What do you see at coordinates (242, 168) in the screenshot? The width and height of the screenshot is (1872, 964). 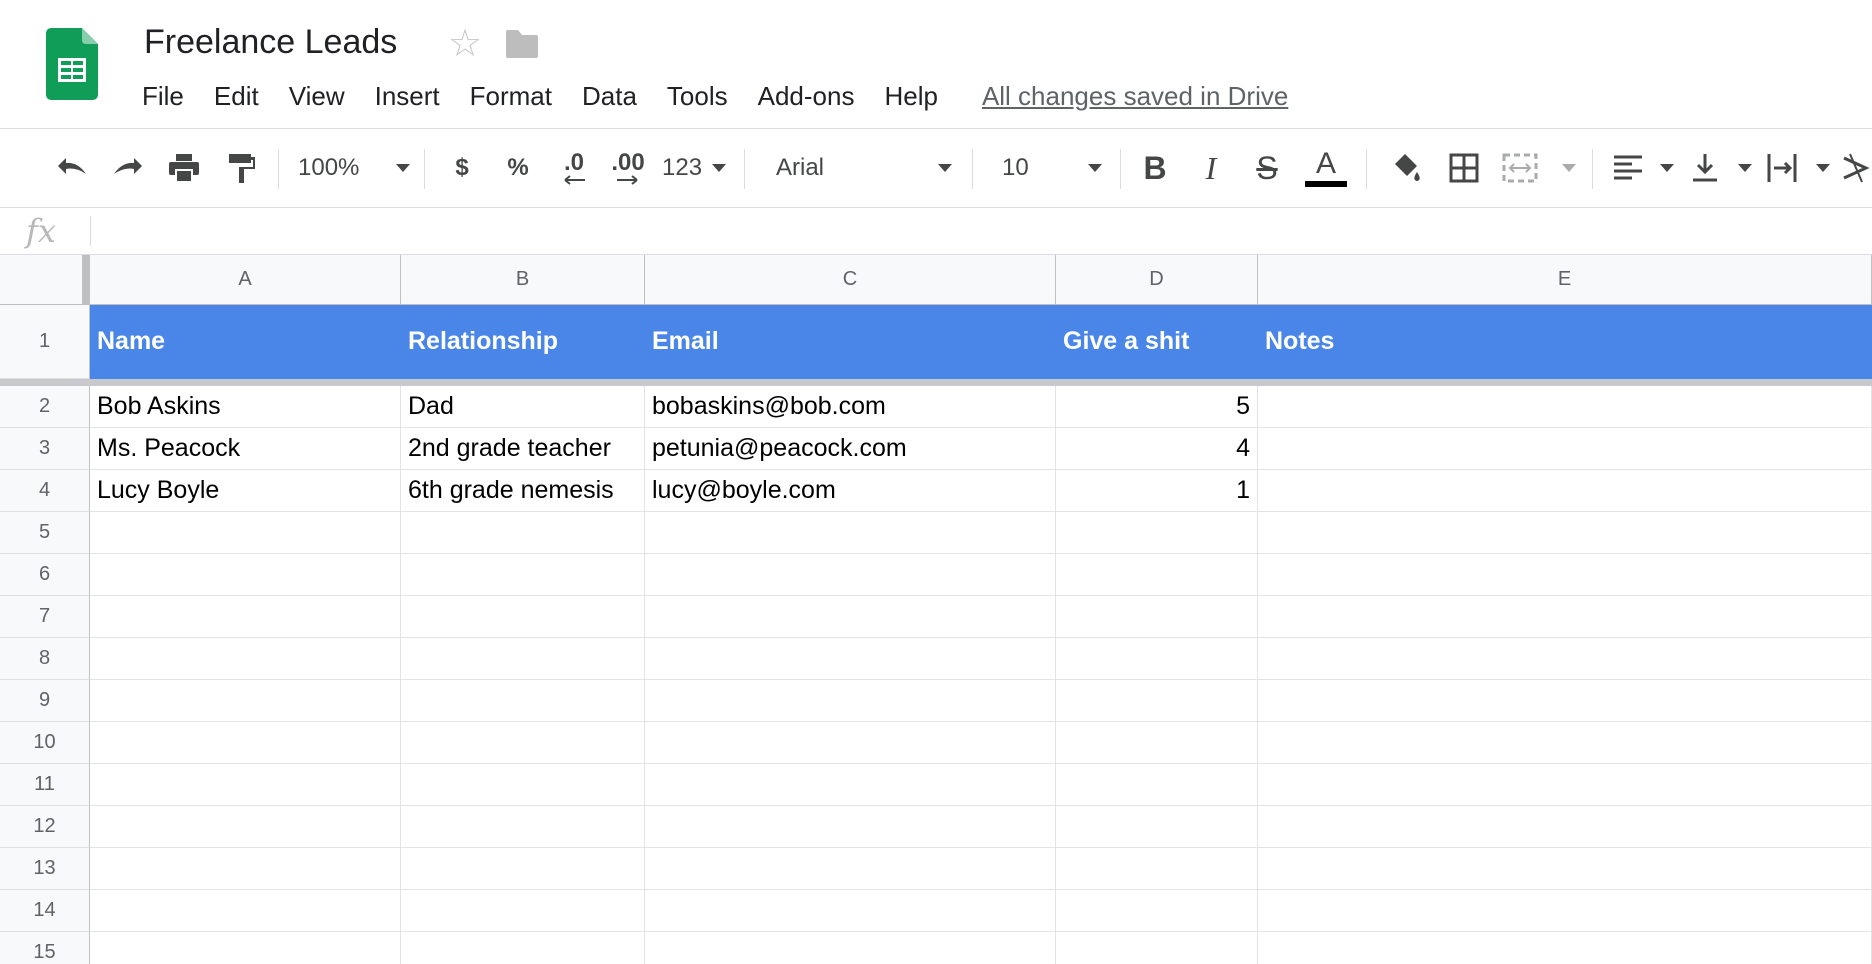 I see `paint-format-icon` at bounding box center [242, 168].